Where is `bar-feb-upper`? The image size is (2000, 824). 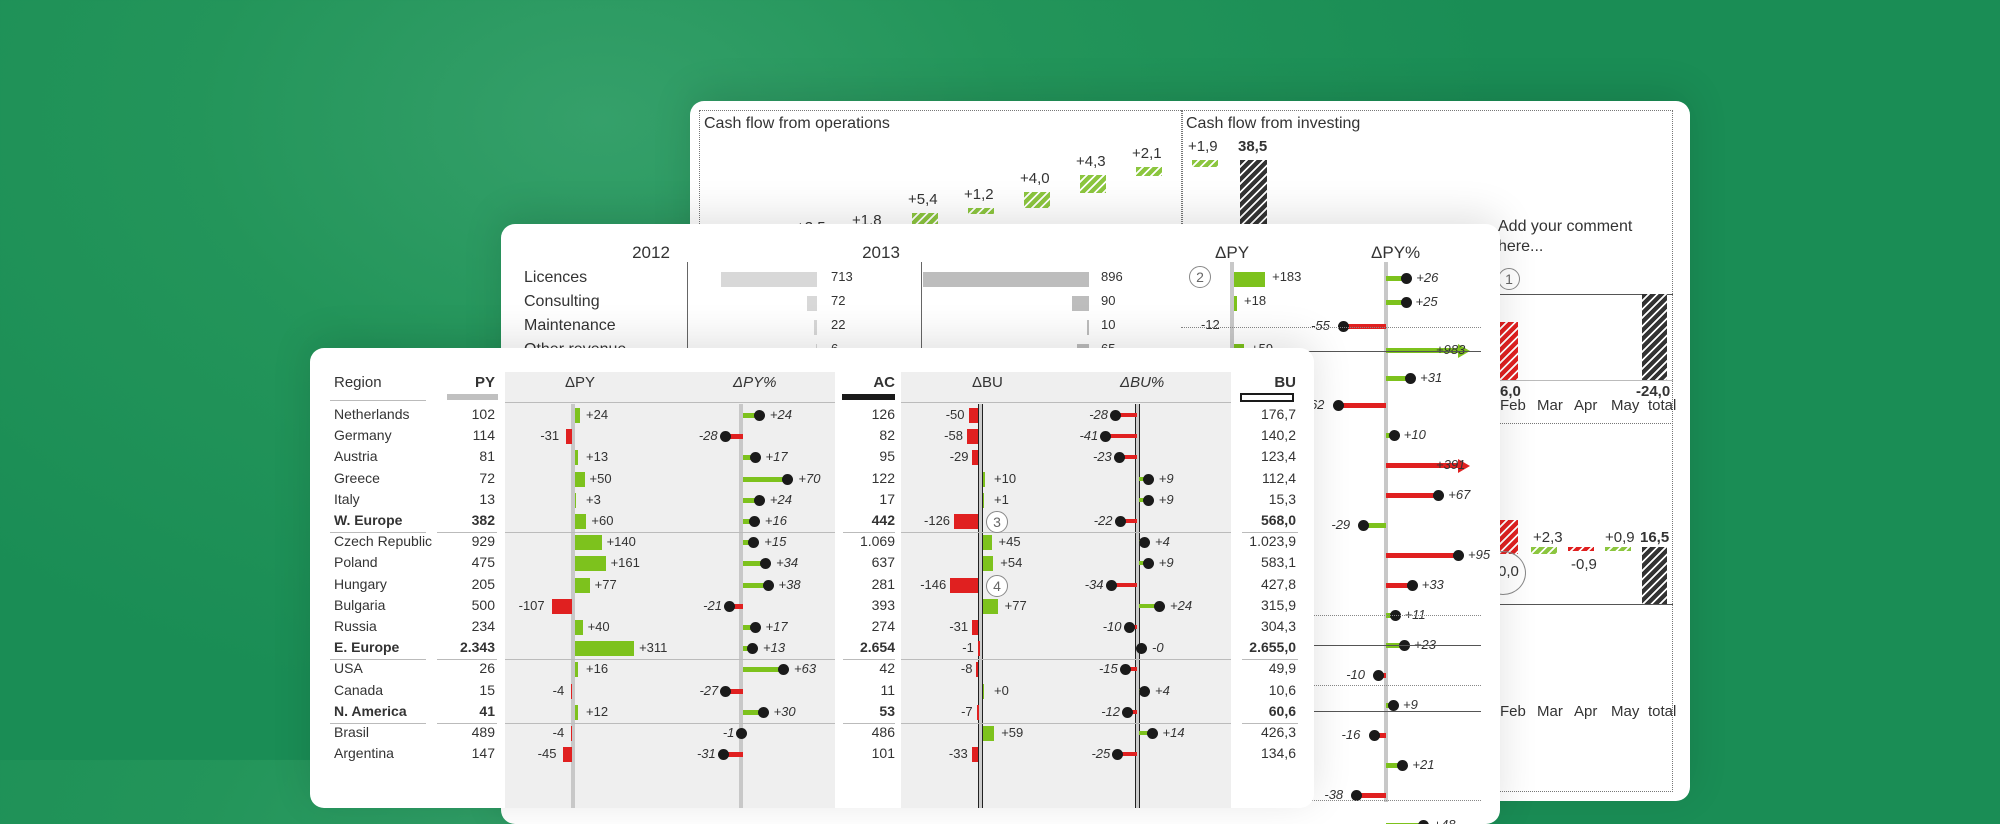
bar-feb-upper is located at coordinates (1509, 351).